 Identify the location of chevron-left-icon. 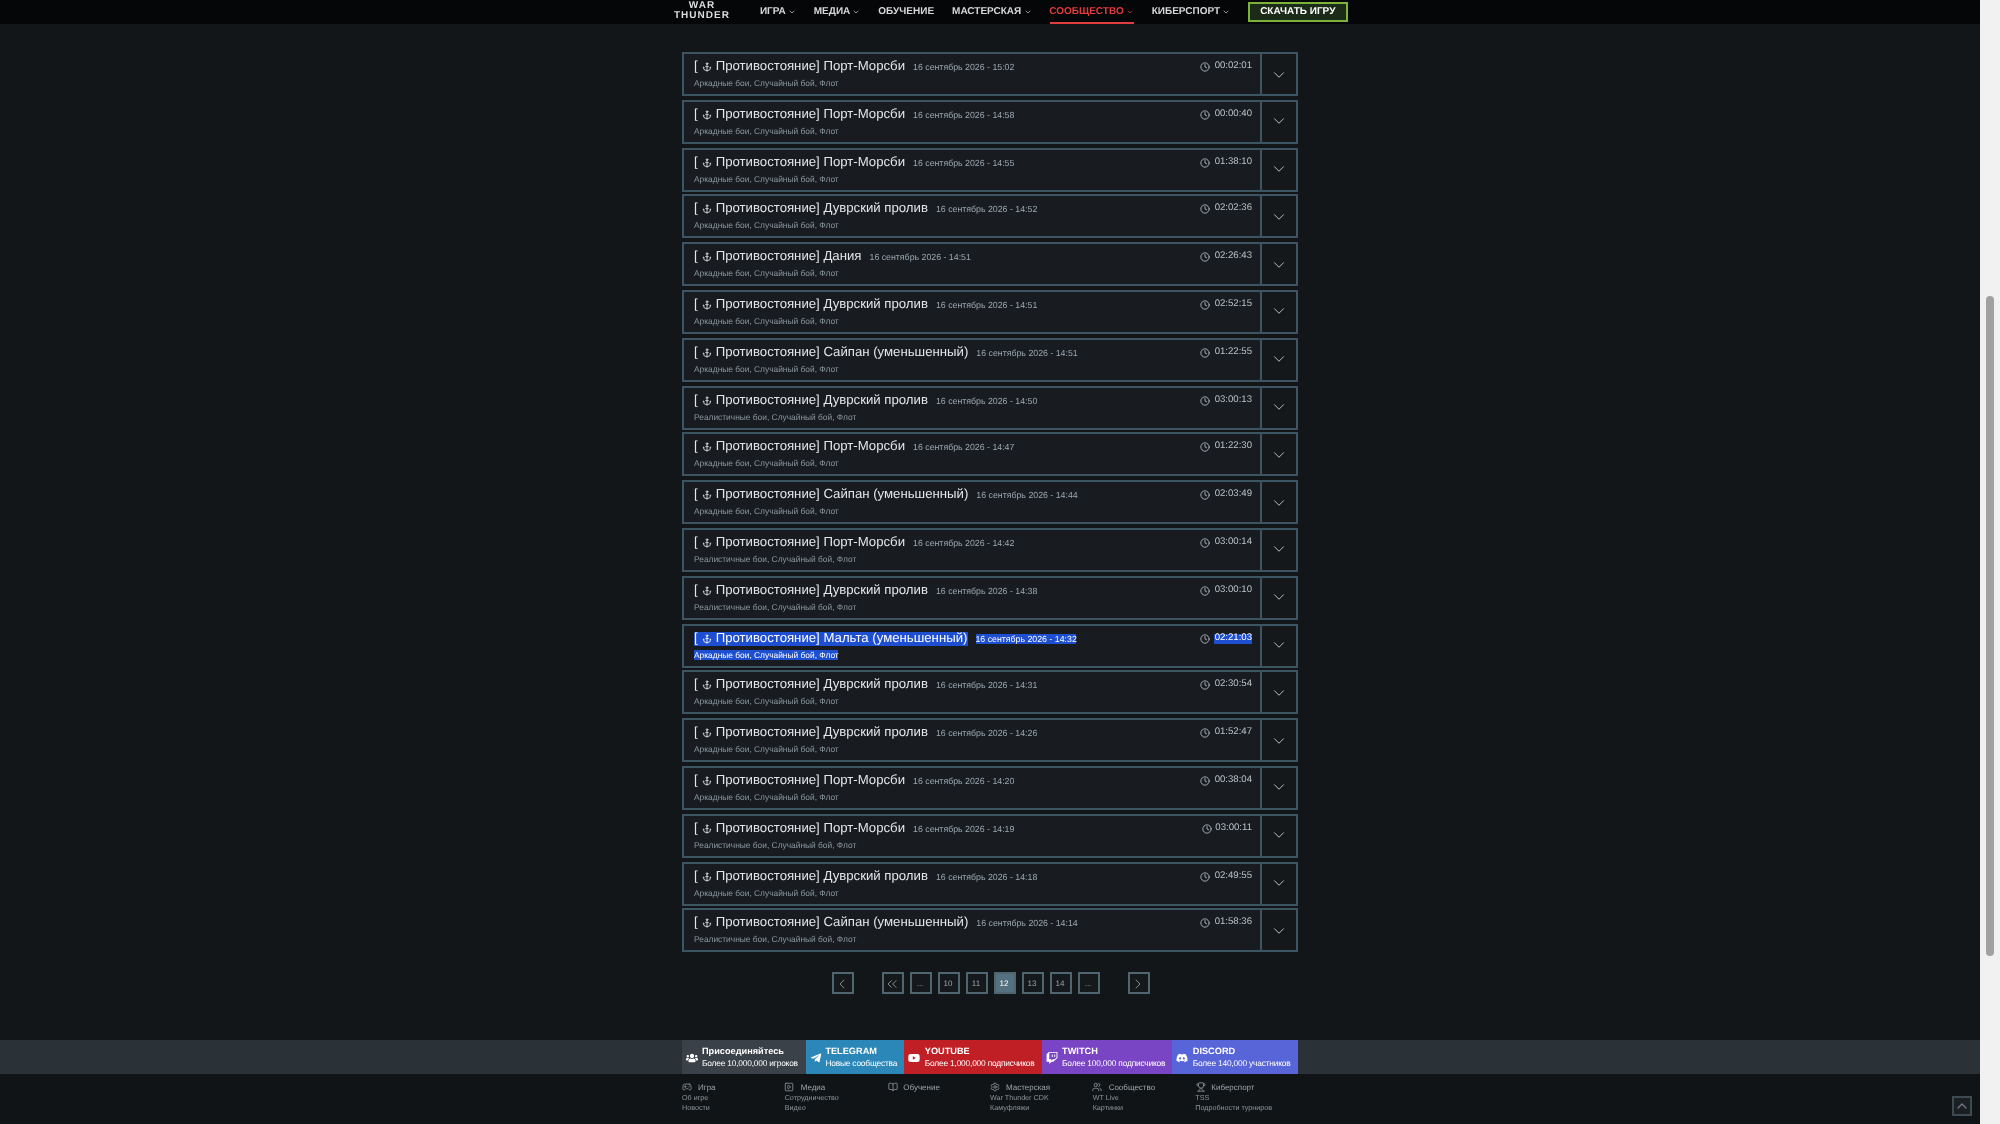
(842, 983).